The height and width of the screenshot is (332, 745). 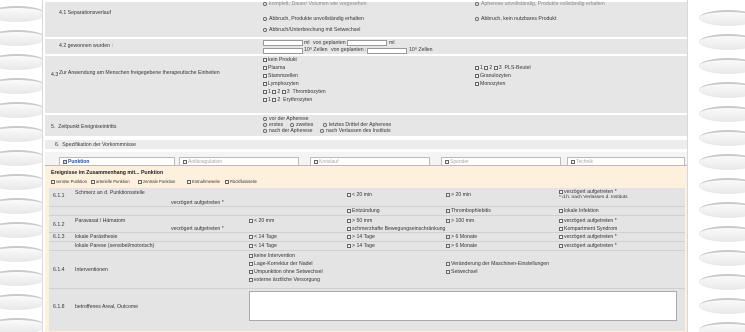 I want to click on checkbox-plasma: Plasma, so click(x=274, y=68).